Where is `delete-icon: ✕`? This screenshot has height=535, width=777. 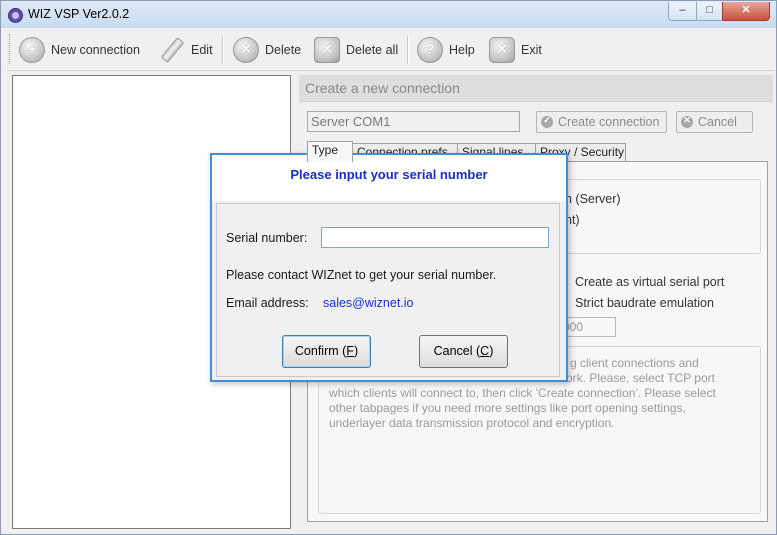
delete-icon: ✕ is located at coordinates (246, 50).